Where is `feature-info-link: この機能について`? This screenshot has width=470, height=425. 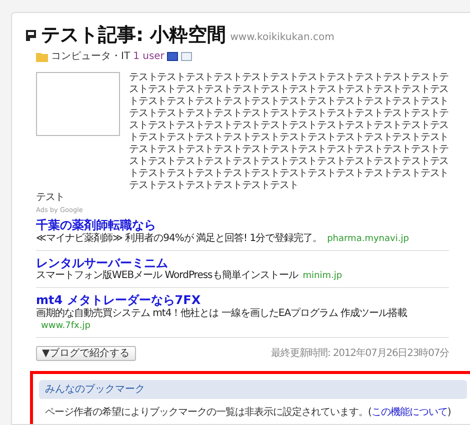 feature-info-link: この機能について is located at coordinates (409, 412).